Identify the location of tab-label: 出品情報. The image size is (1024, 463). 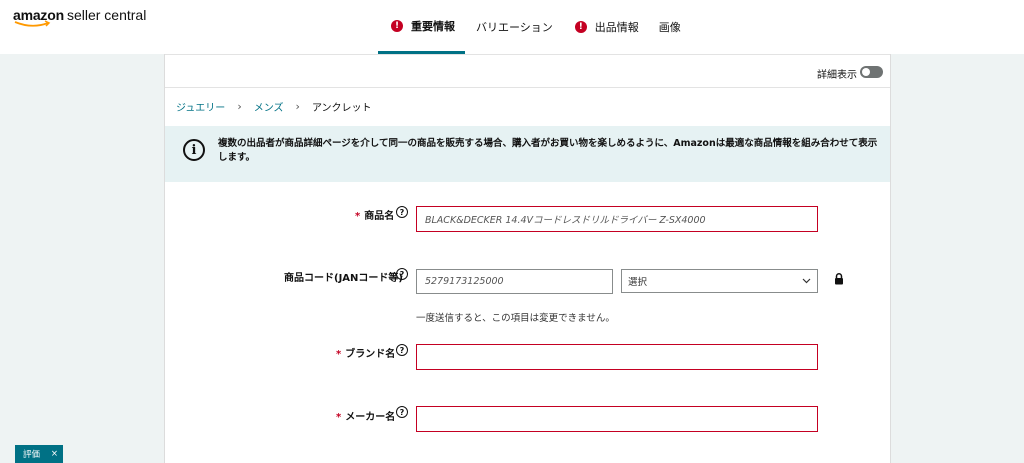
(616, 27).